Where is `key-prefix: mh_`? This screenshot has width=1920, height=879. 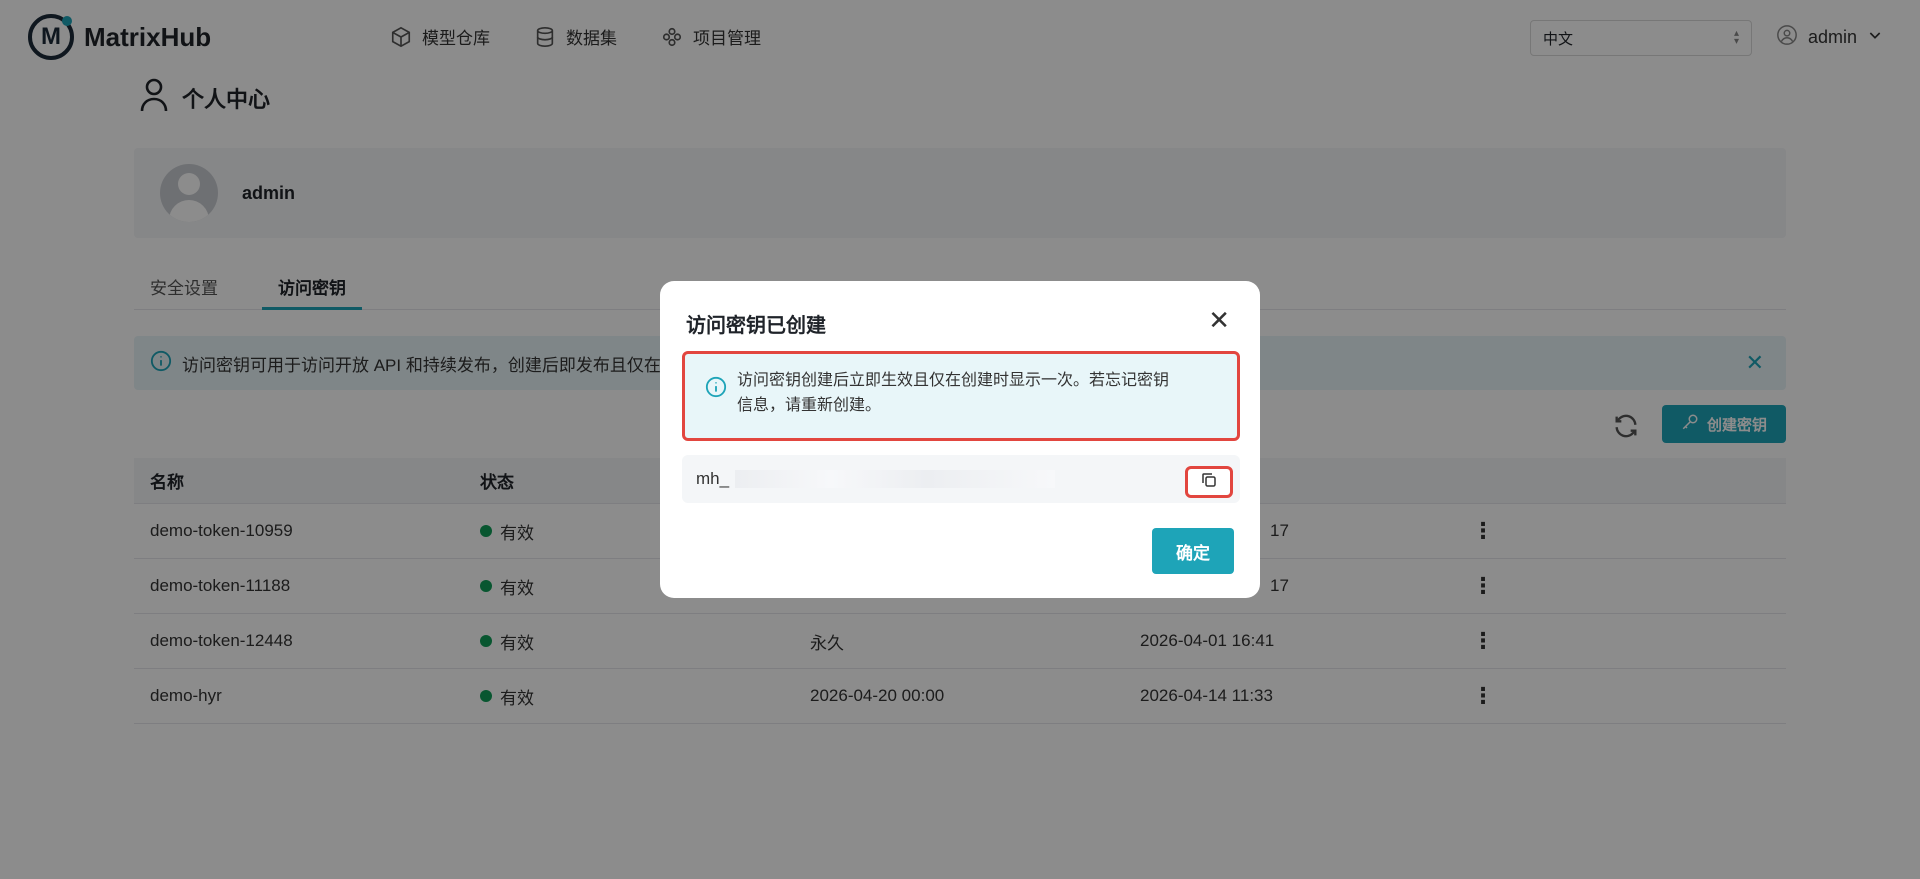
key-prefix: mh_ is located at coordinates (713, 478).